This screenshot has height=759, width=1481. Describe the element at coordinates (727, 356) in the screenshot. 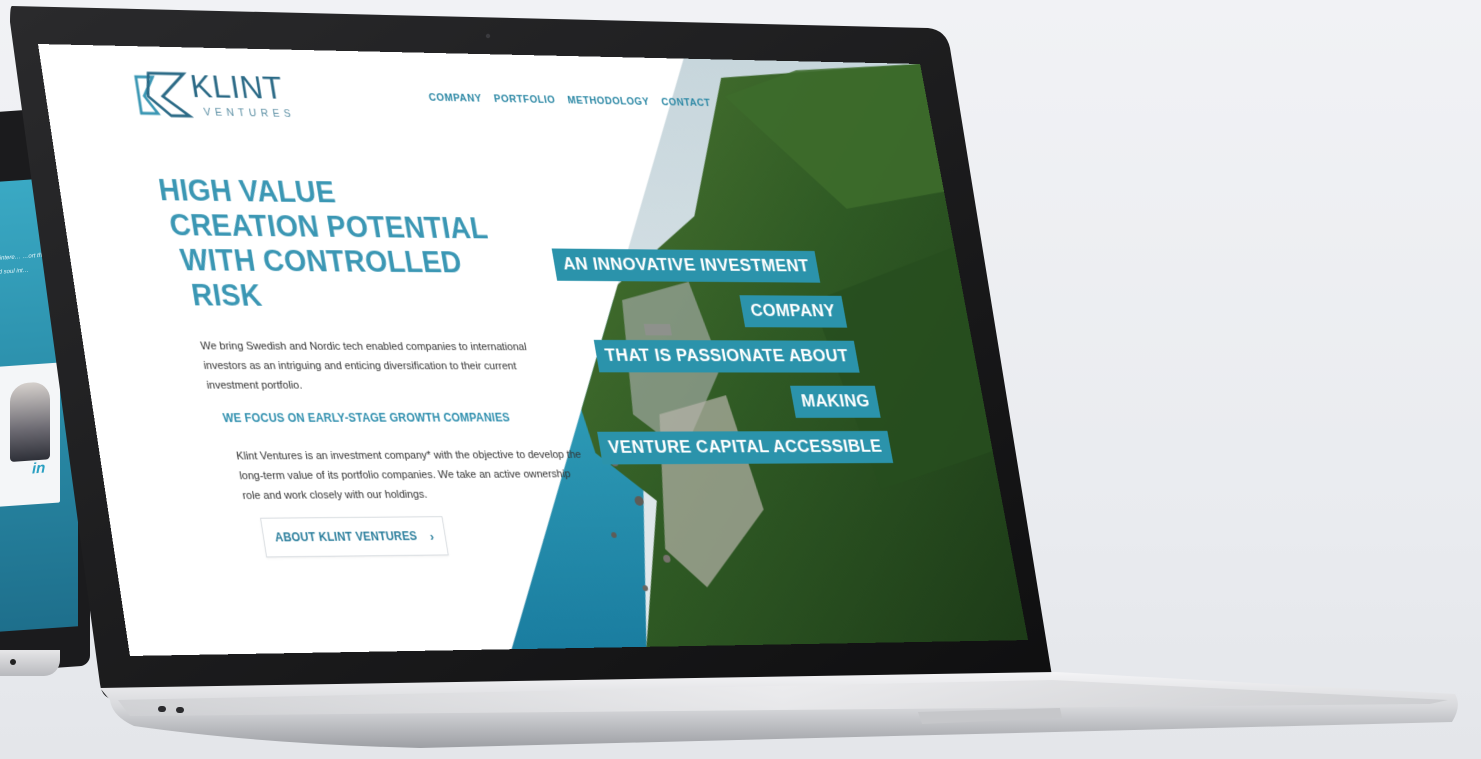

I see `tagline-line: THAT IS PASSIONATE ABOUT` at that location.